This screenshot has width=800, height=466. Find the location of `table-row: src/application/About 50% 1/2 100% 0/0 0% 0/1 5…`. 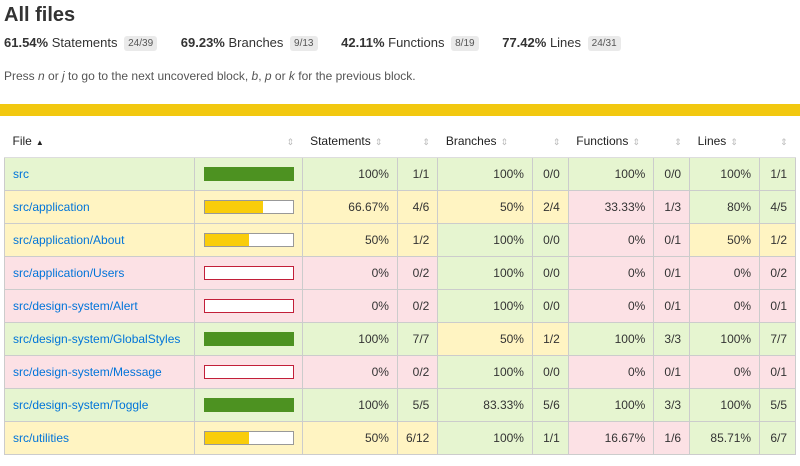

table-row: src/application/About 50% 1/2 100% 0/0 0% 0/1 5… is located at coordinates (400, 240).